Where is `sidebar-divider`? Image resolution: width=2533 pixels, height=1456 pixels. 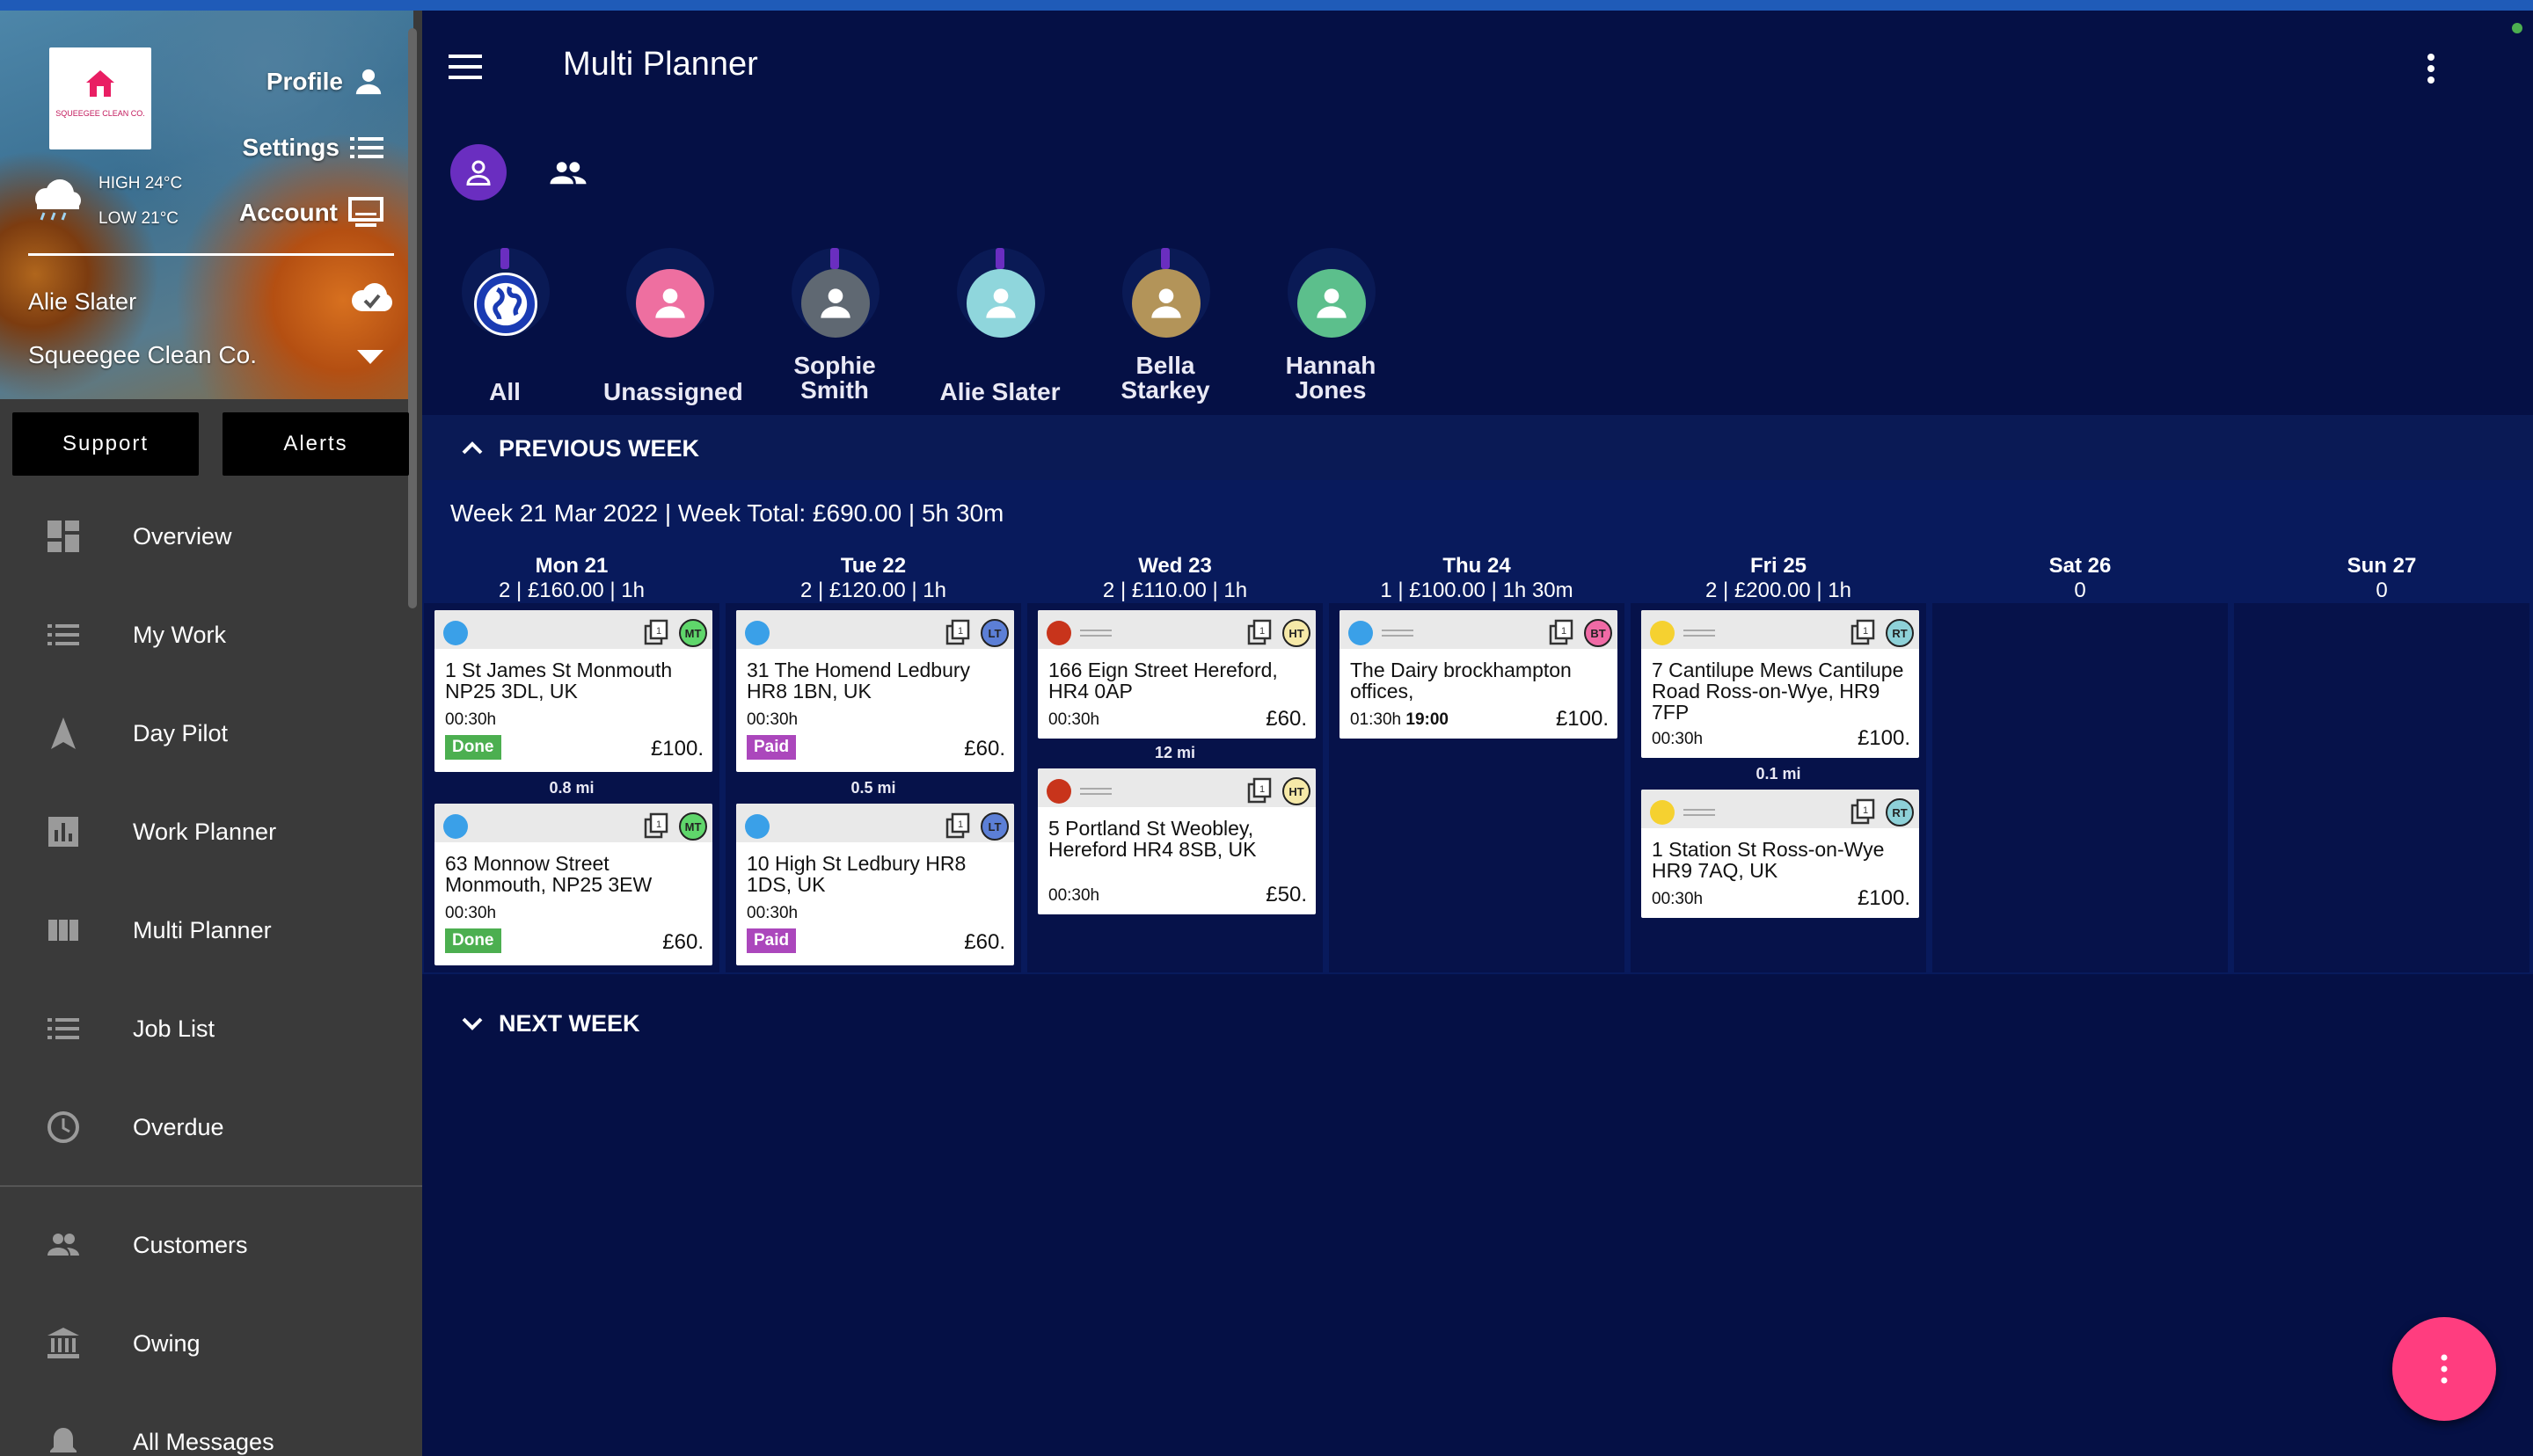
sidebar-divider is located at coordinates (211, 1186).